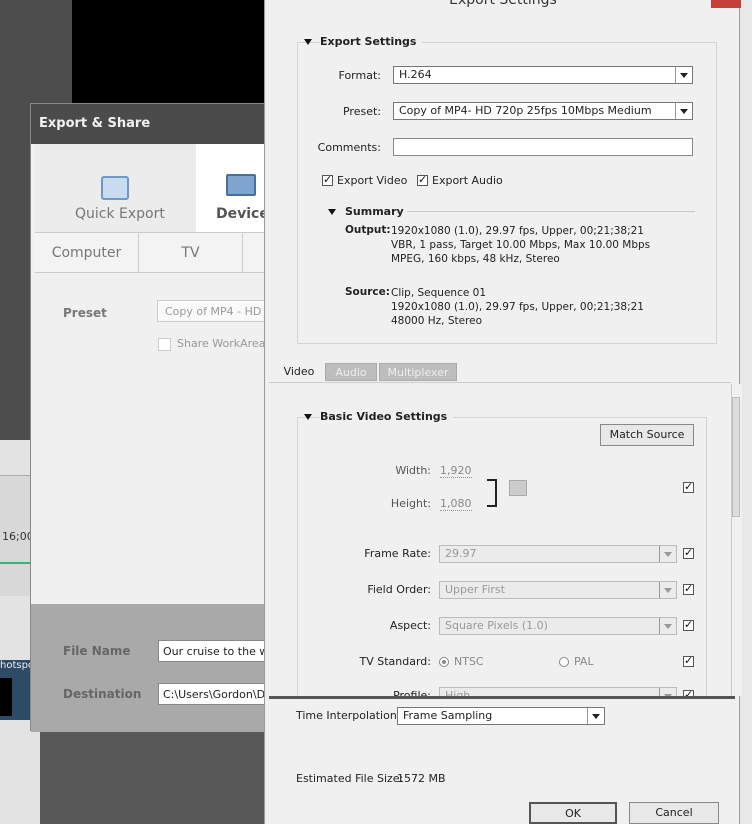 The width and height of the screenshot is (752, 824). I want to click on output-label: Output:, so click(368, 230).